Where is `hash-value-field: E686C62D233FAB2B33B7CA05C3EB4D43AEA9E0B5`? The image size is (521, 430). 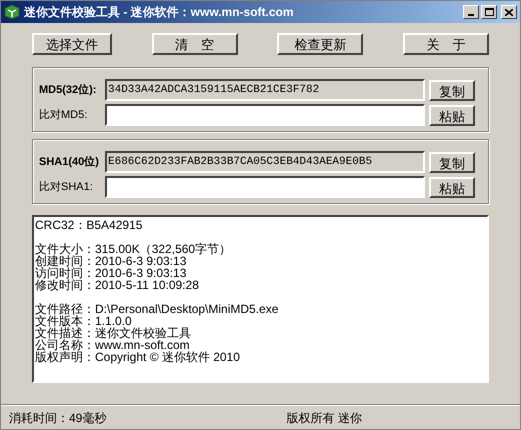
hash-value-field: E686C62D233FAB2B33B7CA05C3EB4D43AEA9E0B5 is located at coordinates (265, 162).